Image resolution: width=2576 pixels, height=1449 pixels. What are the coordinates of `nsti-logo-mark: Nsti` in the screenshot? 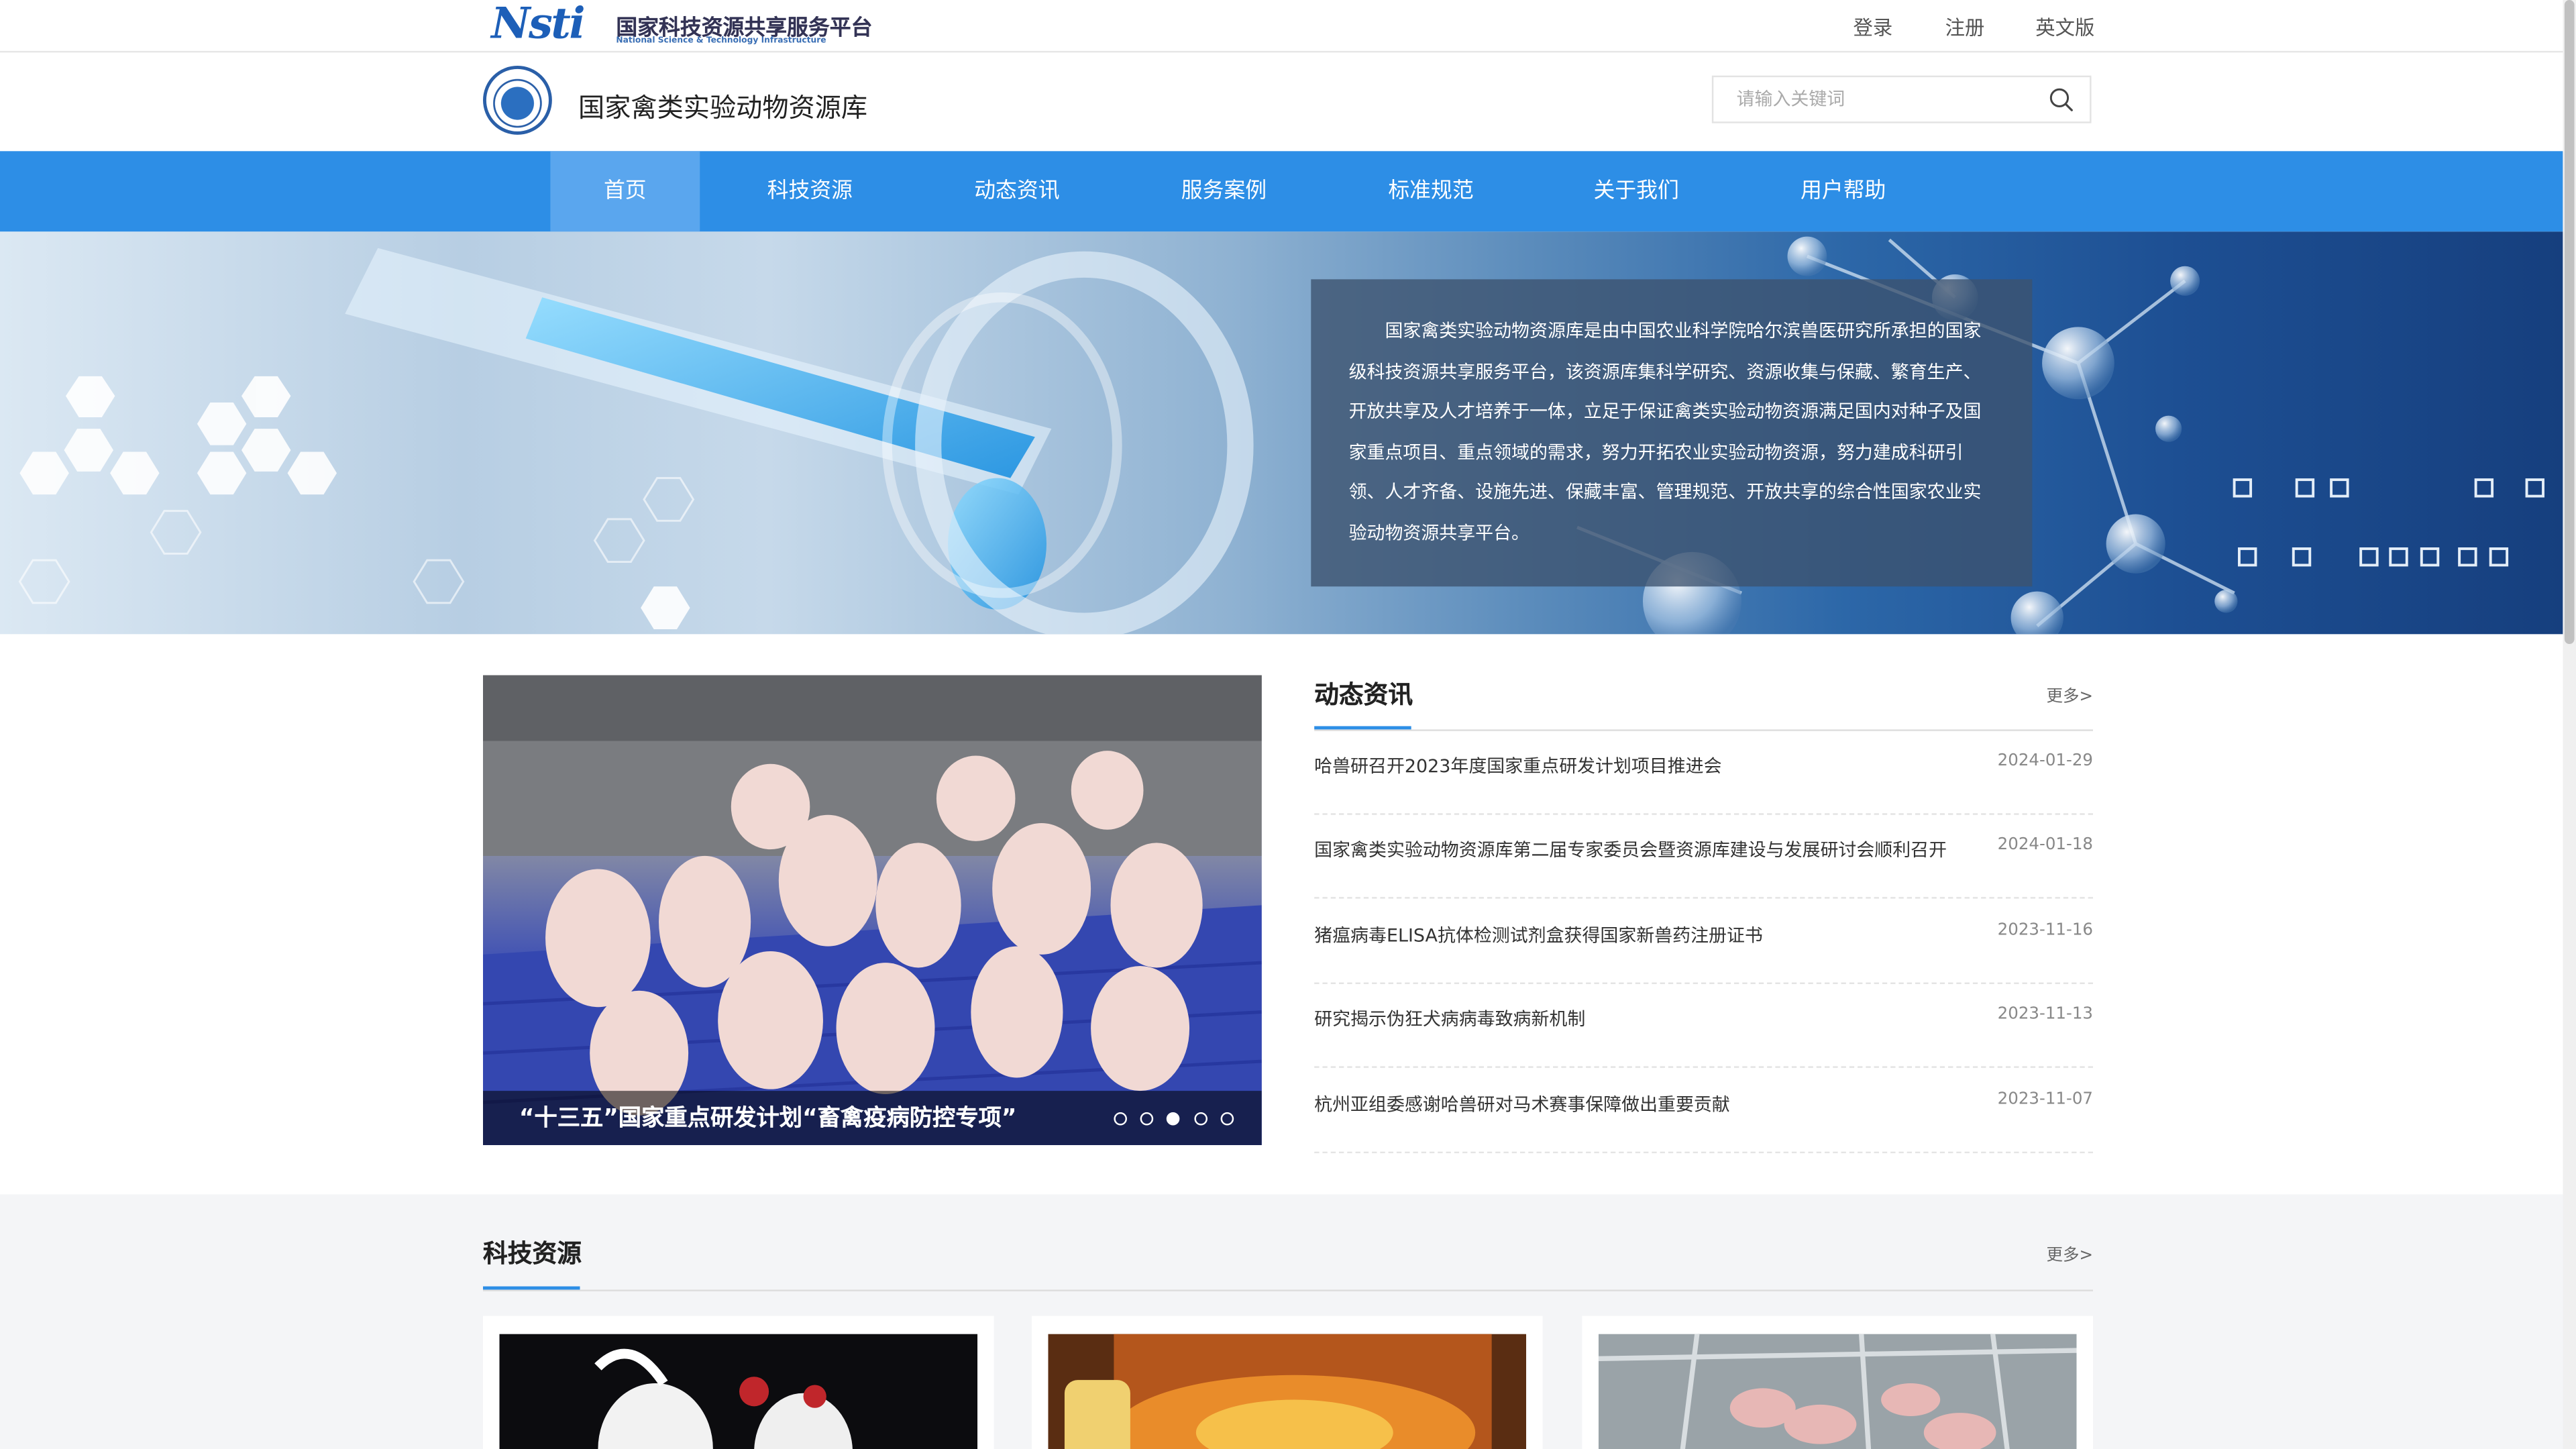 It's located at (538, 25).